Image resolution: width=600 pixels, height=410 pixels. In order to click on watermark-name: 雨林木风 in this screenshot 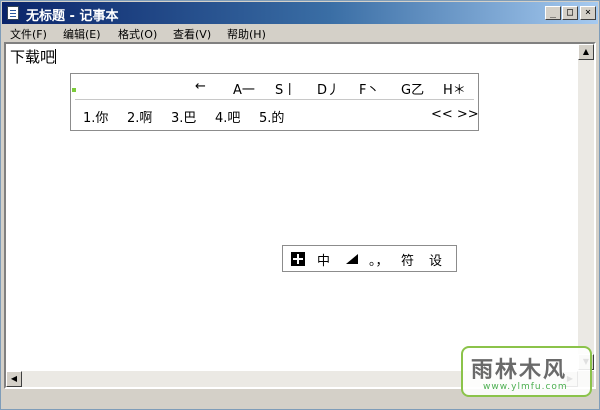, I will do `click(519, 370)`.